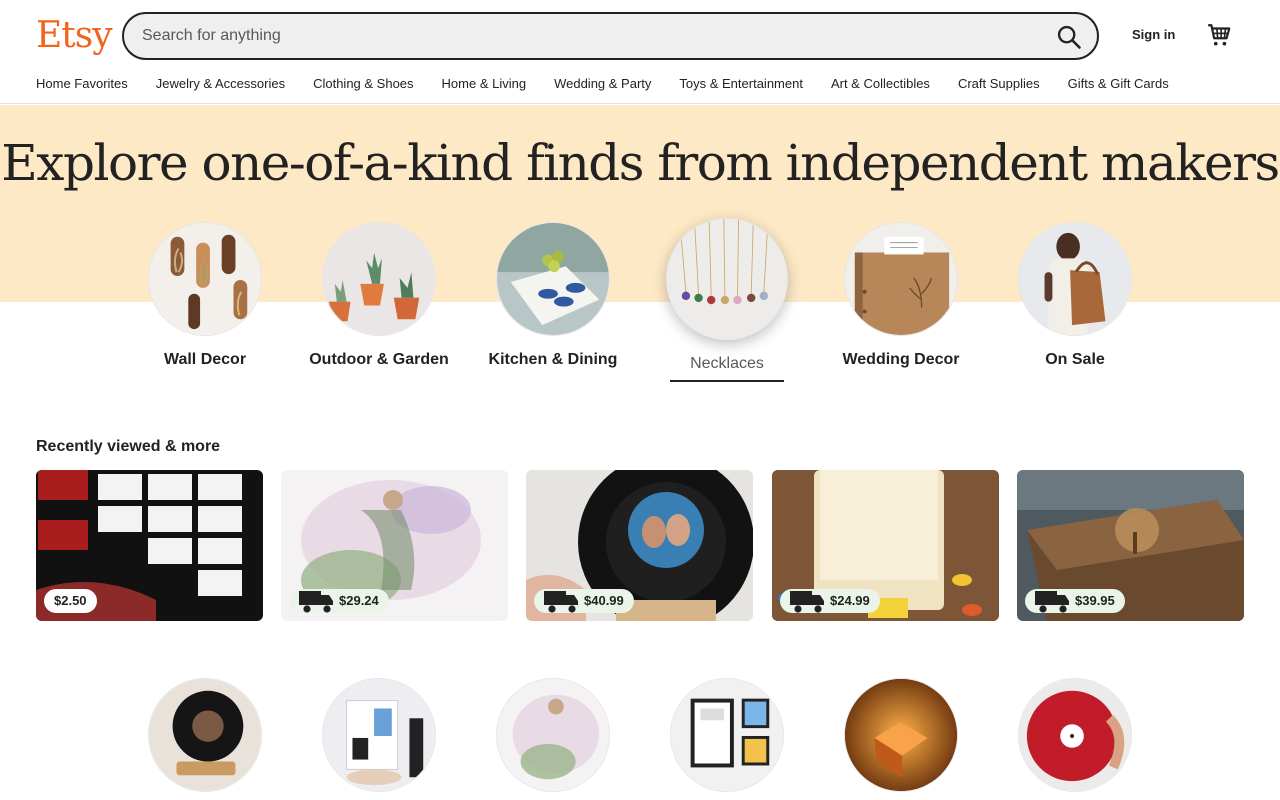 The width and height of the screenshot is (1280, 800). I want to click on price-badge: $24.99, so click(830, 601).